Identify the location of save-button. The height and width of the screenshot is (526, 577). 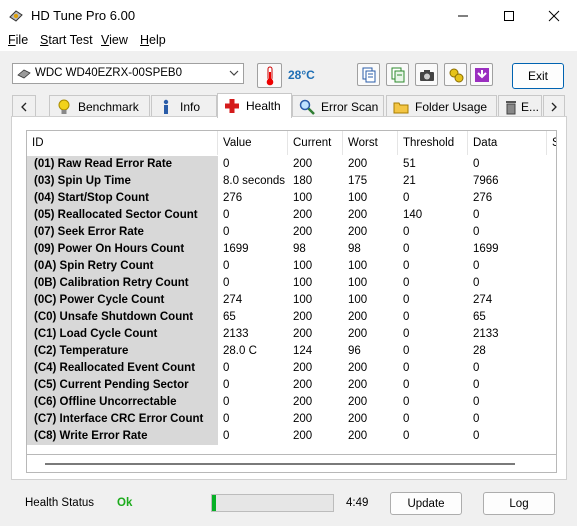
(481, 74).